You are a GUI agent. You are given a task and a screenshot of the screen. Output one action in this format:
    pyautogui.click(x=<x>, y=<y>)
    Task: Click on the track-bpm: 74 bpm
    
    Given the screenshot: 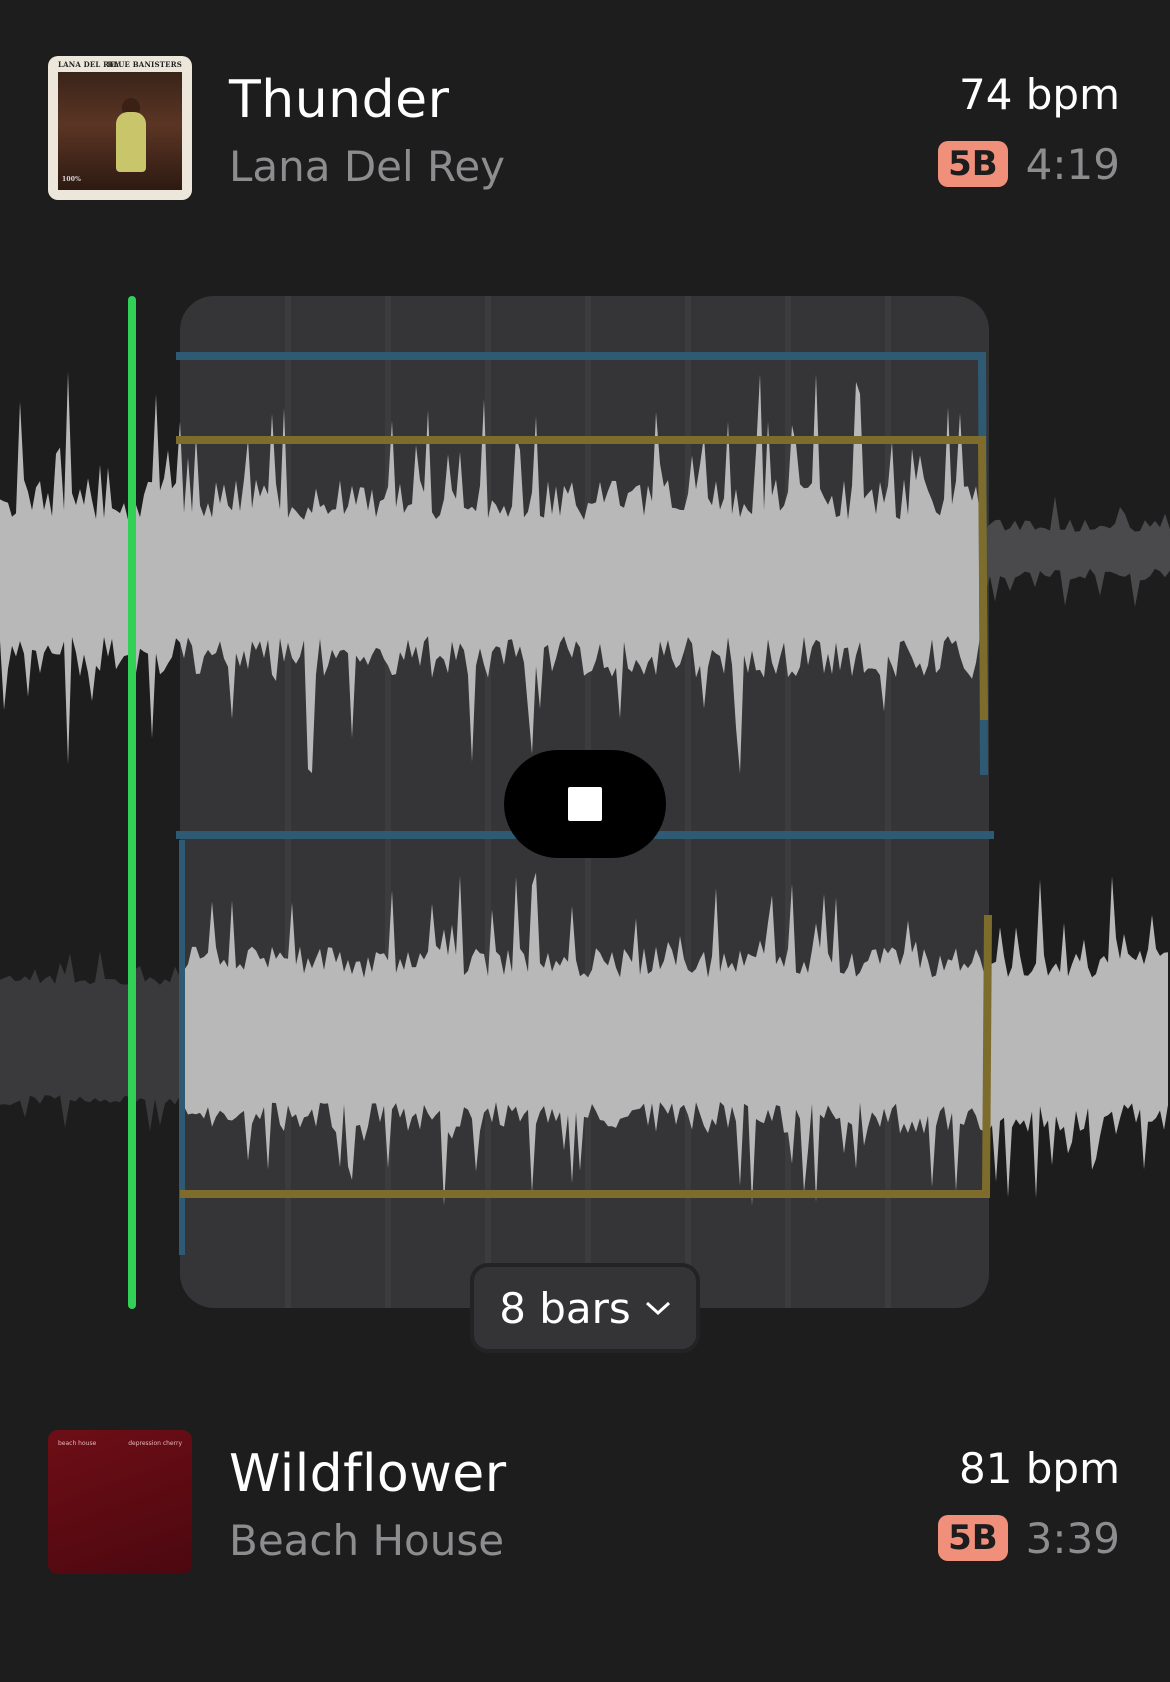 What is the action you would take?
    pyautogui.click(x=1039, y=94)
    